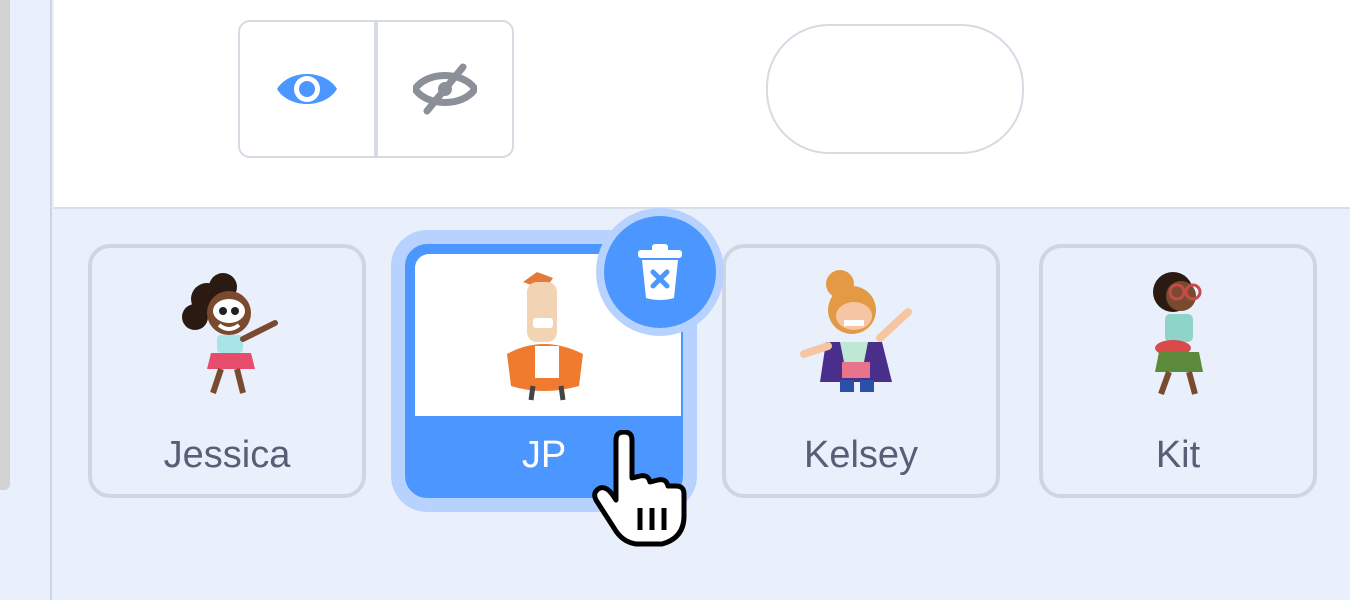 This screenshot has height=600, width=1350. I want to click on visibility-toggle-group, so click(376, 89).